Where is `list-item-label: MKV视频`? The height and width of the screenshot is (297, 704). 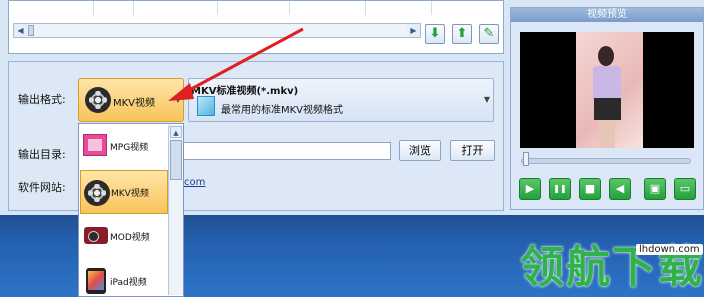
list-item-label: MKV视频 is located at coordinates (130, 194).